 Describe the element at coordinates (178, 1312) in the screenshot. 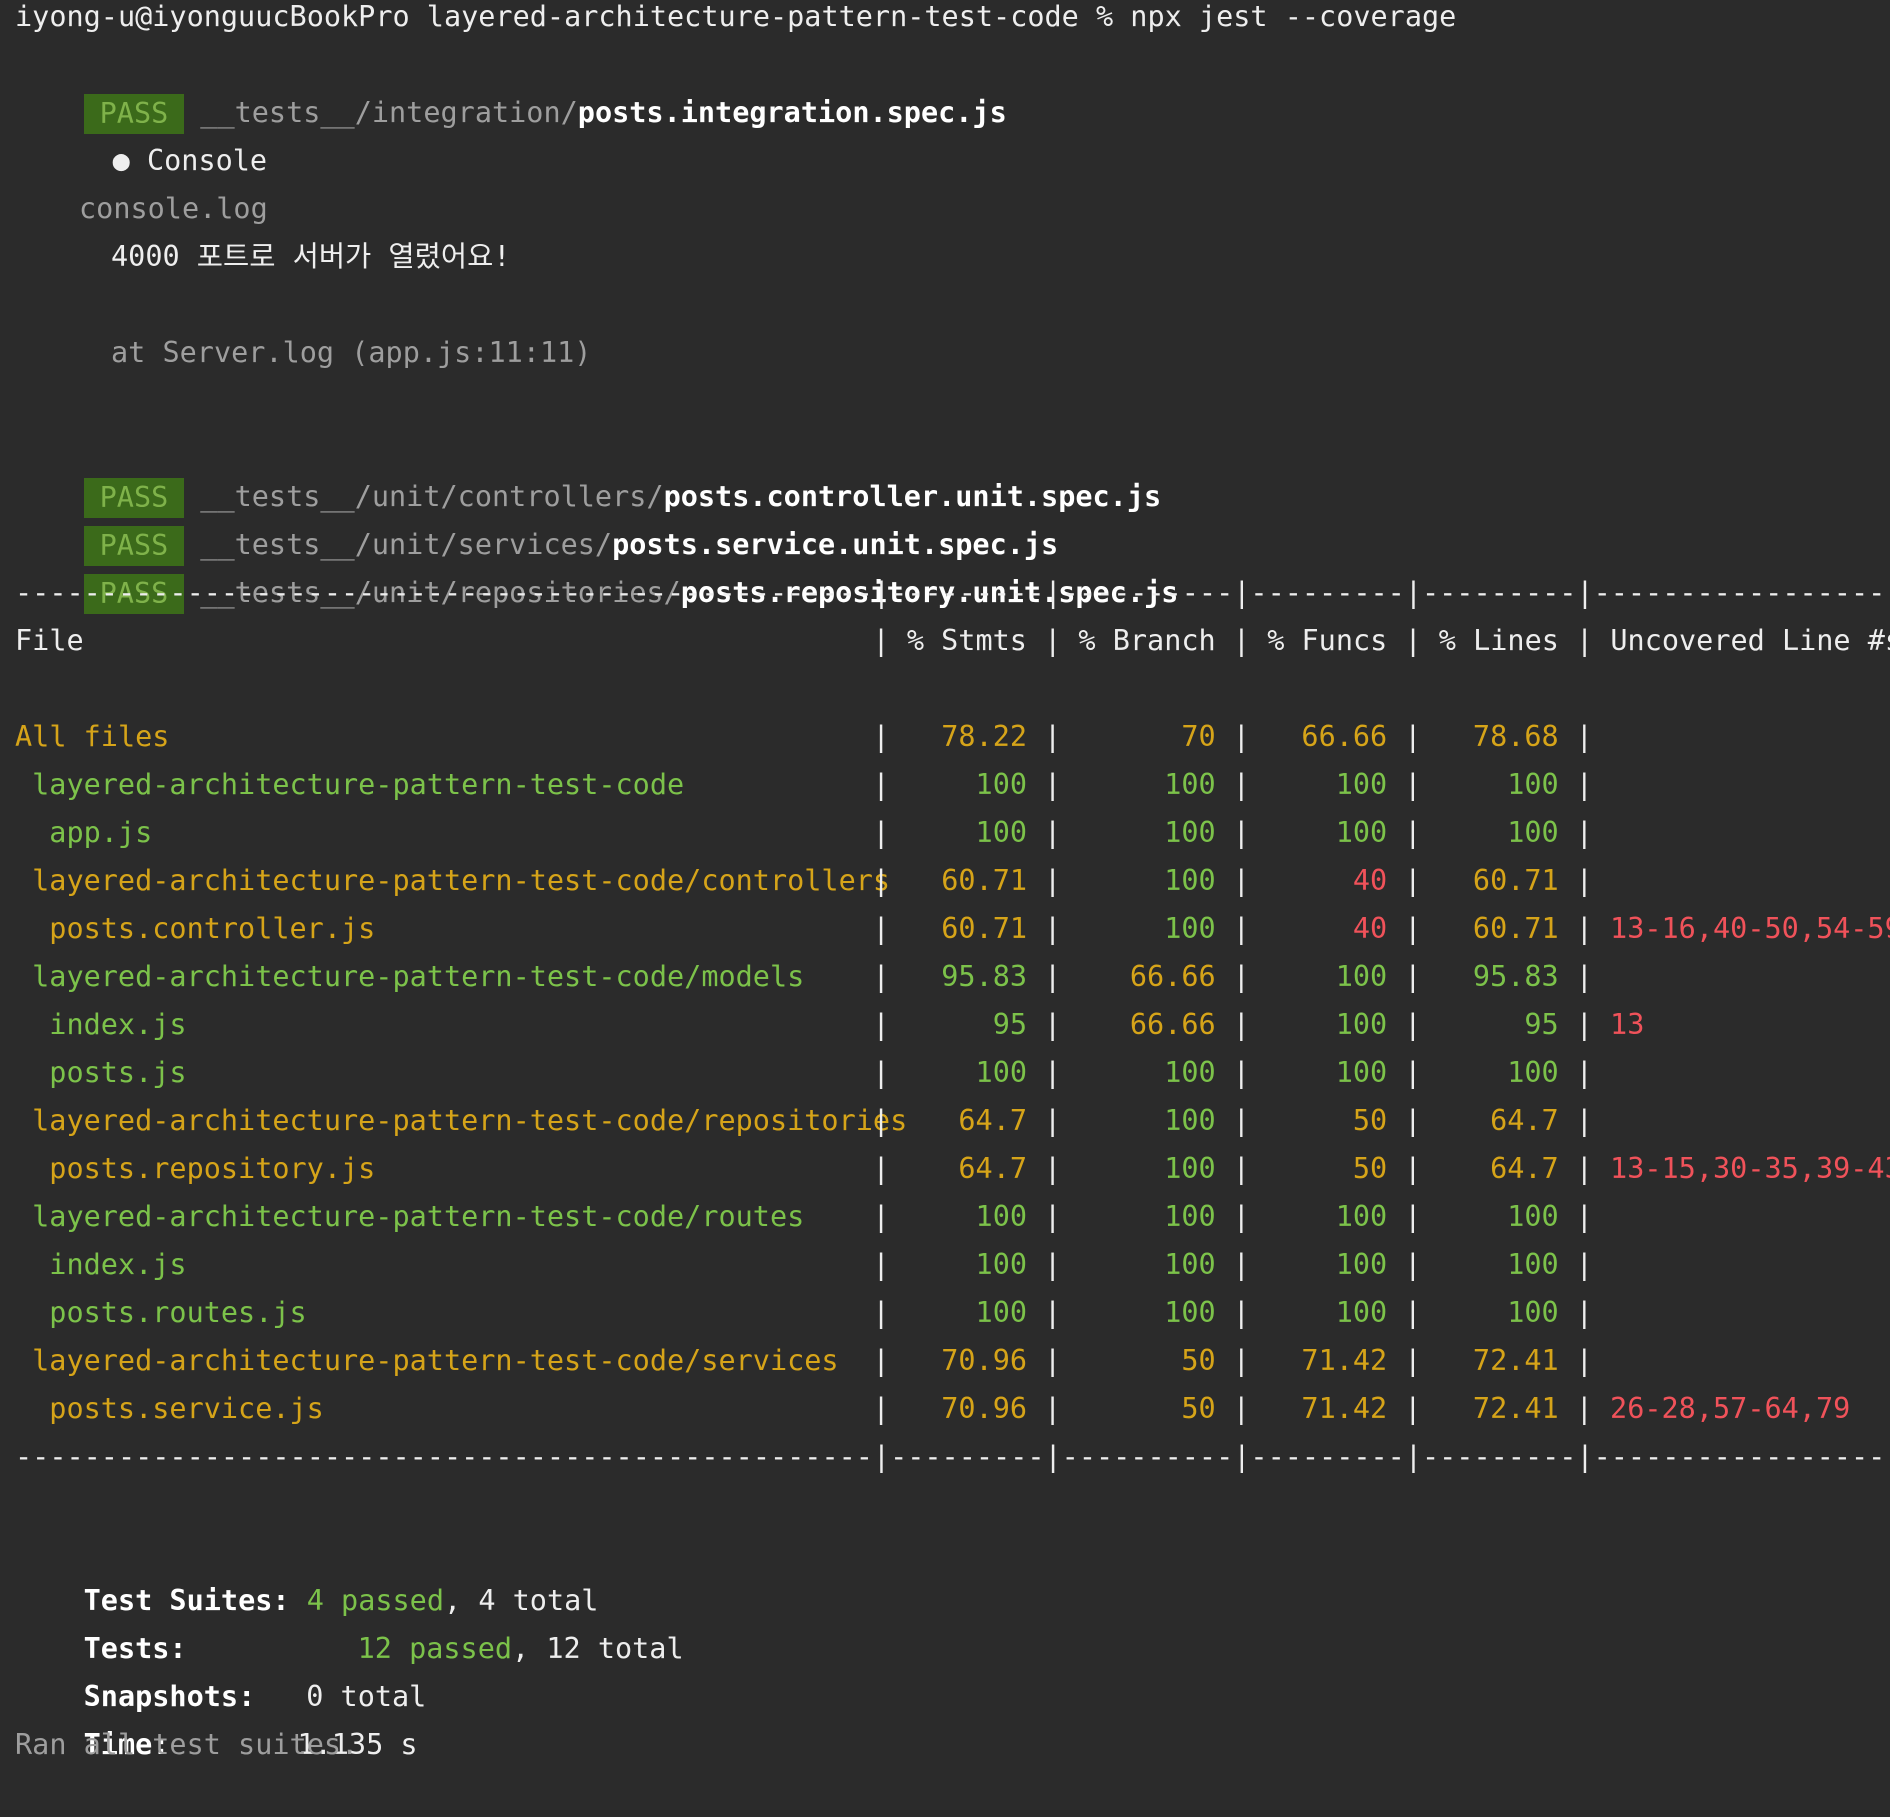

I see `coverage-file-name: posts.routes.js` at that location.